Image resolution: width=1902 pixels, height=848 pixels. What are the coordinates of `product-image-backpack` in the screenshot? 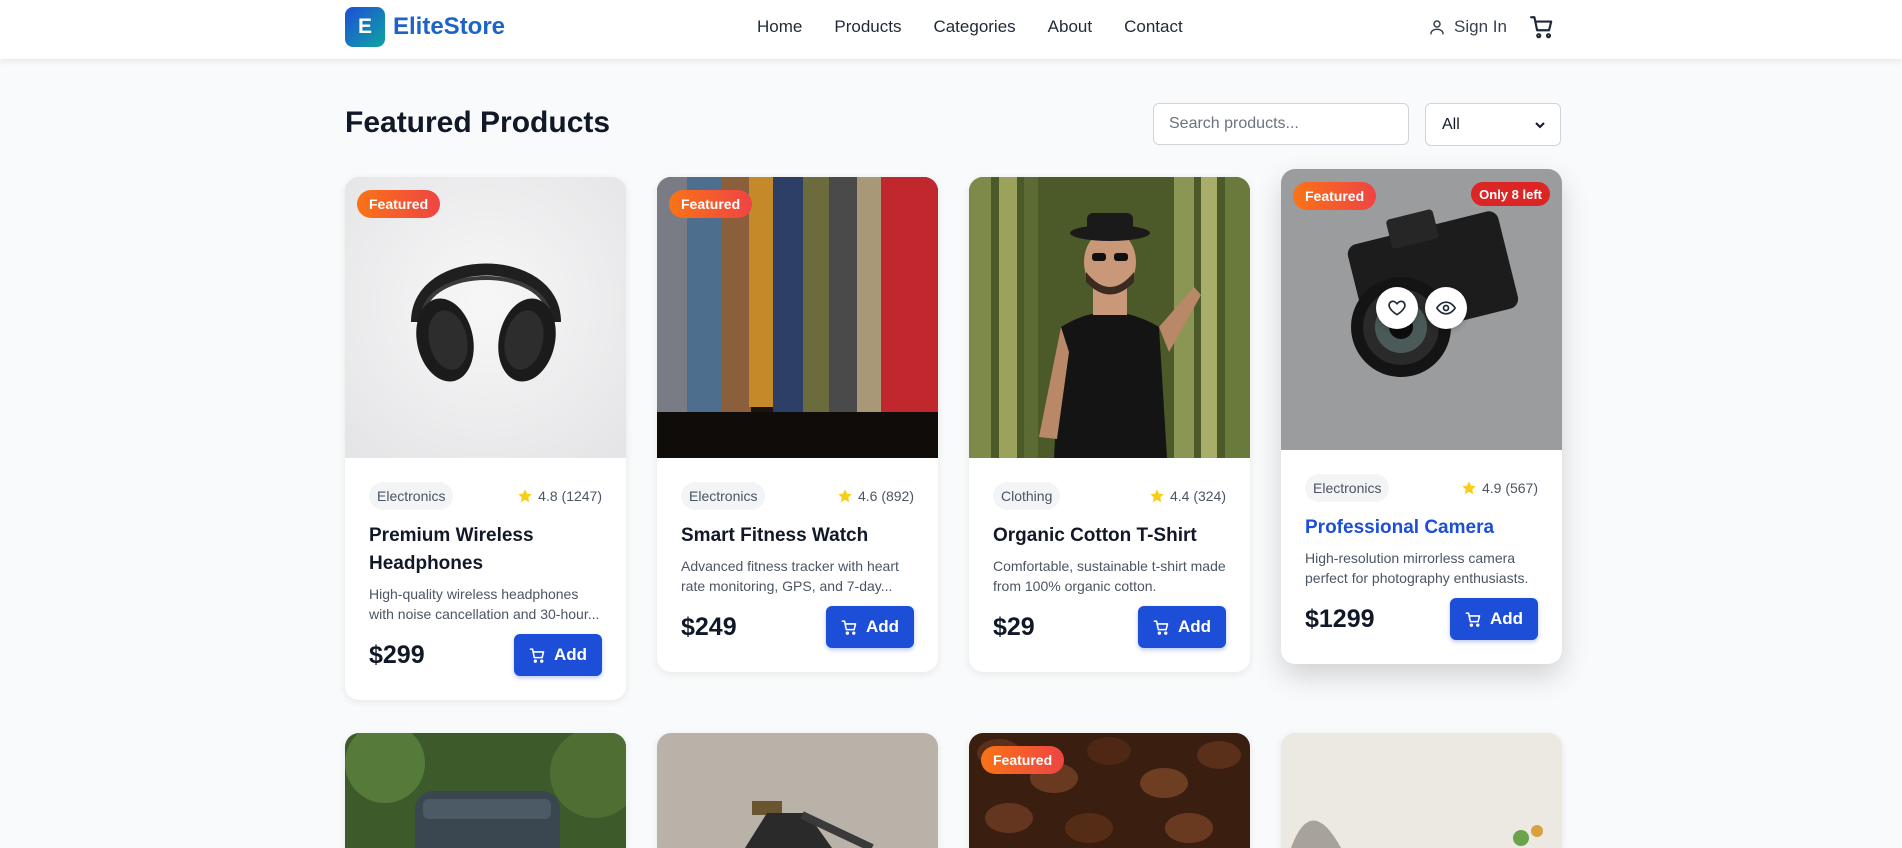 It's located at (485, 790).